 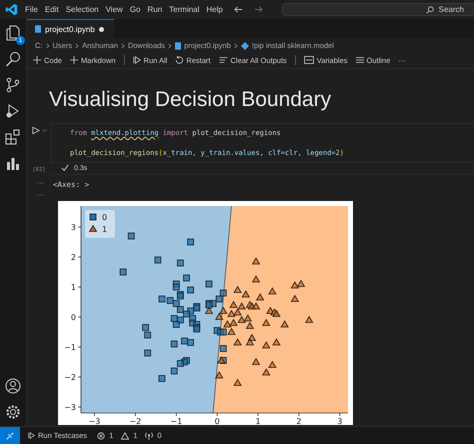 What do you see at coordinates (105, 217) in the screenshot?
I see `legend-label: 0` at bounding box center [105, 217].